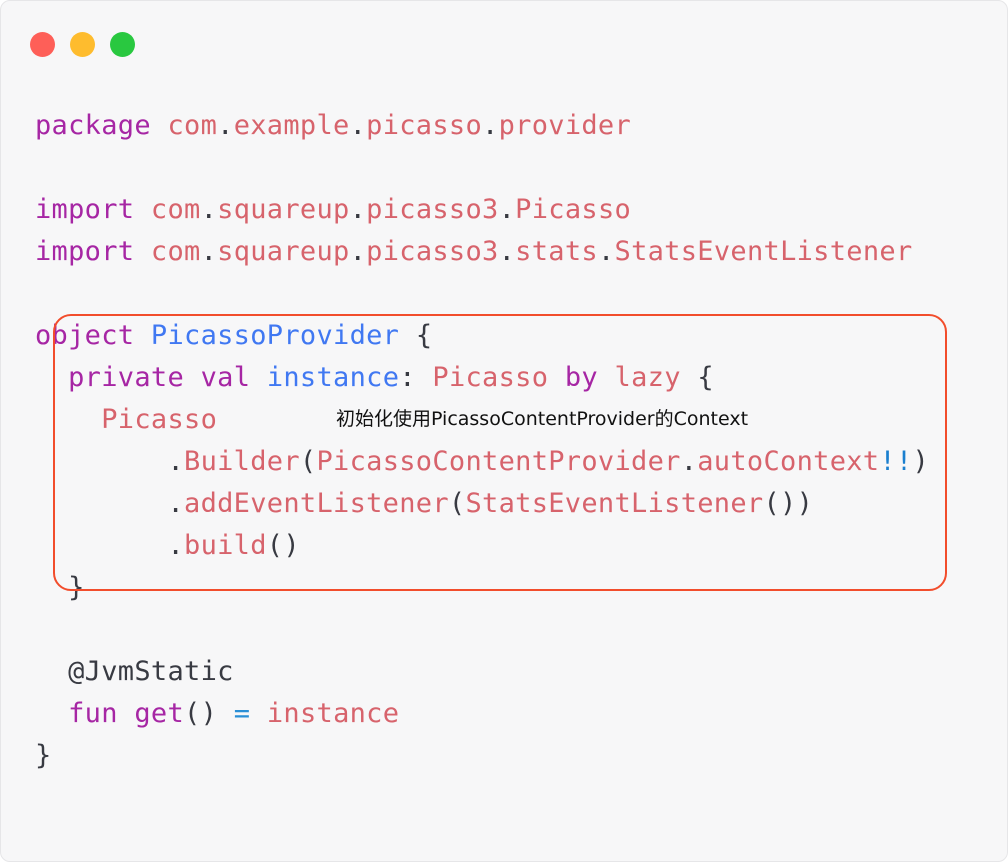 This screenshot has width=1008, height=862. I want to click on code-line-import-picasso: import com.squareup.picasso3.Picasso, so click(333, 209).